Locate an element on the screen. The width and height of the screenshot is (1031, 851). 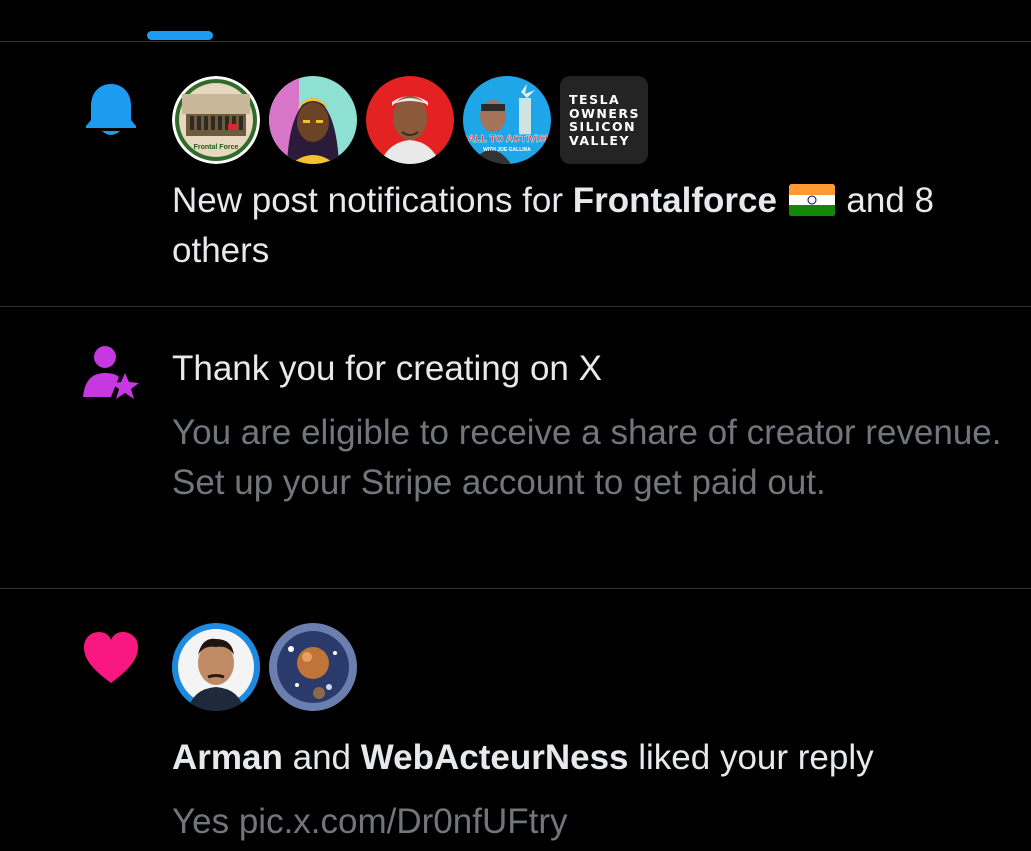
frontal-force-caption: Frontal Force is located at coordinates (216, 147).